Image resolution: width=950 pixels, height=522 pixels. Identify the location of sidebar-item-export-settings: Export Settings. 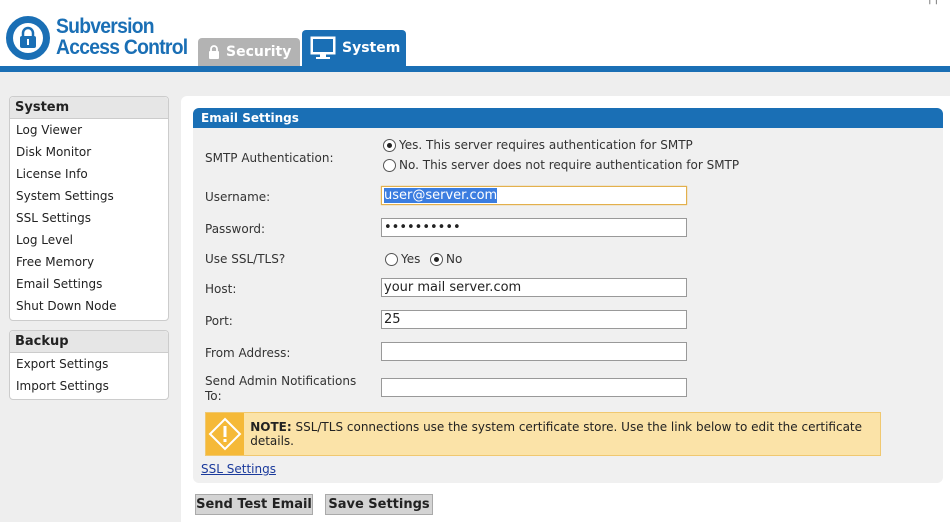
(89, 364).